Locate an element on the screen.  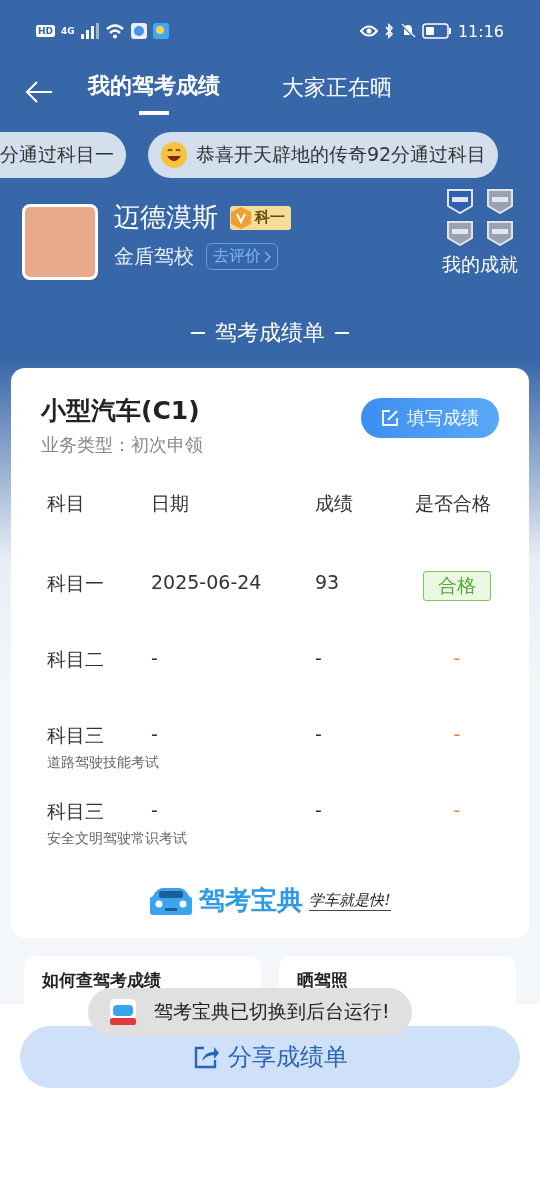
muted-bell-icon is located at coordinates (407, 31).